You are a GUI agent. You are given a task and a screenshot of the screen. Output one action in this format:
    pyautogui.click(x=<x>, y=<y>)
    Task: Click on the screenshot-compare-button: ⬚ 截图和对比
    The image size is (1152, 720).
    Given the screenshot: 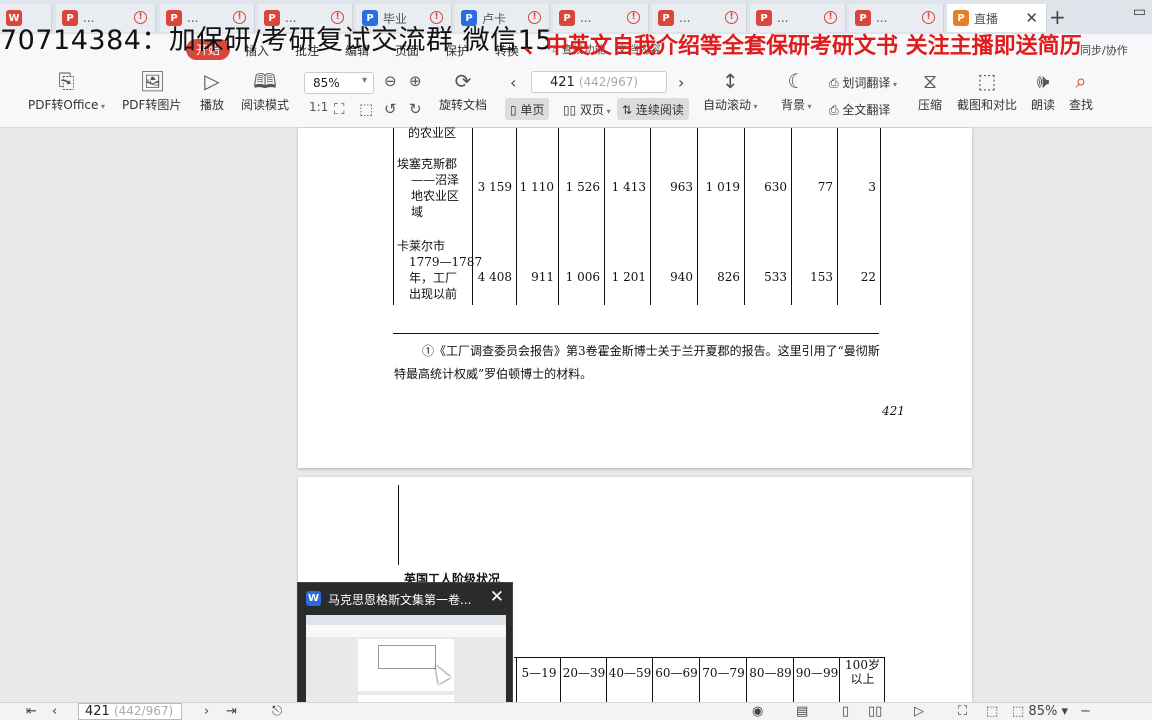 What is the action you would take?
    pyautogui.click(x=987, y=91)
    